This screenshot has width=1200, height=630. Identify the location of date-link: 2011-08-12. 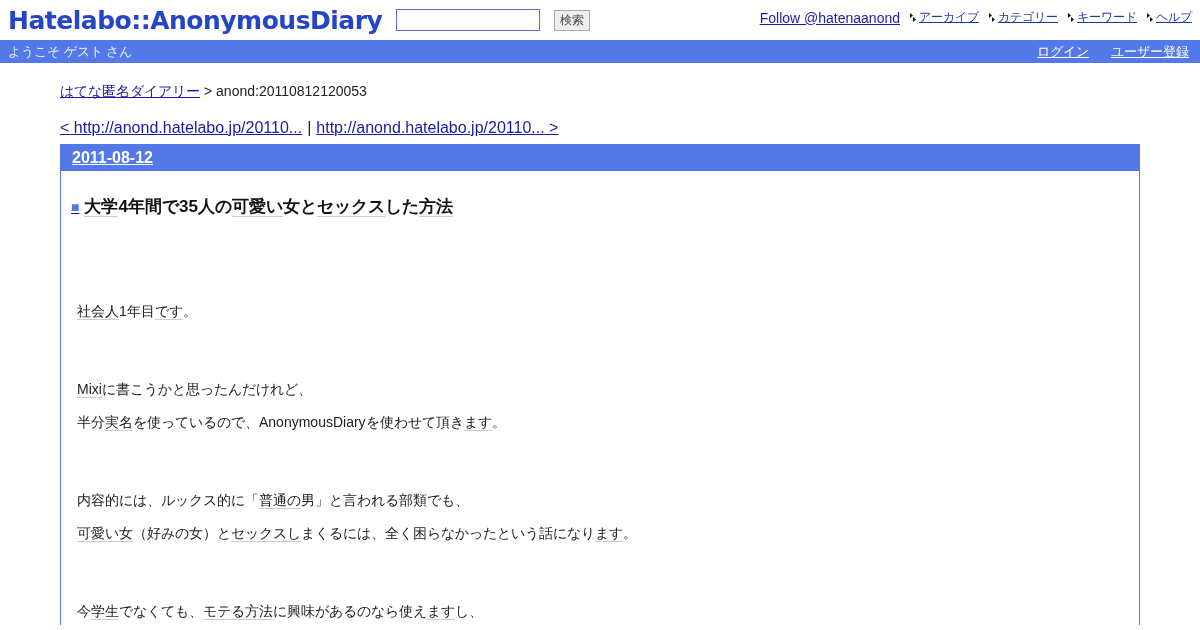
(112, 158).